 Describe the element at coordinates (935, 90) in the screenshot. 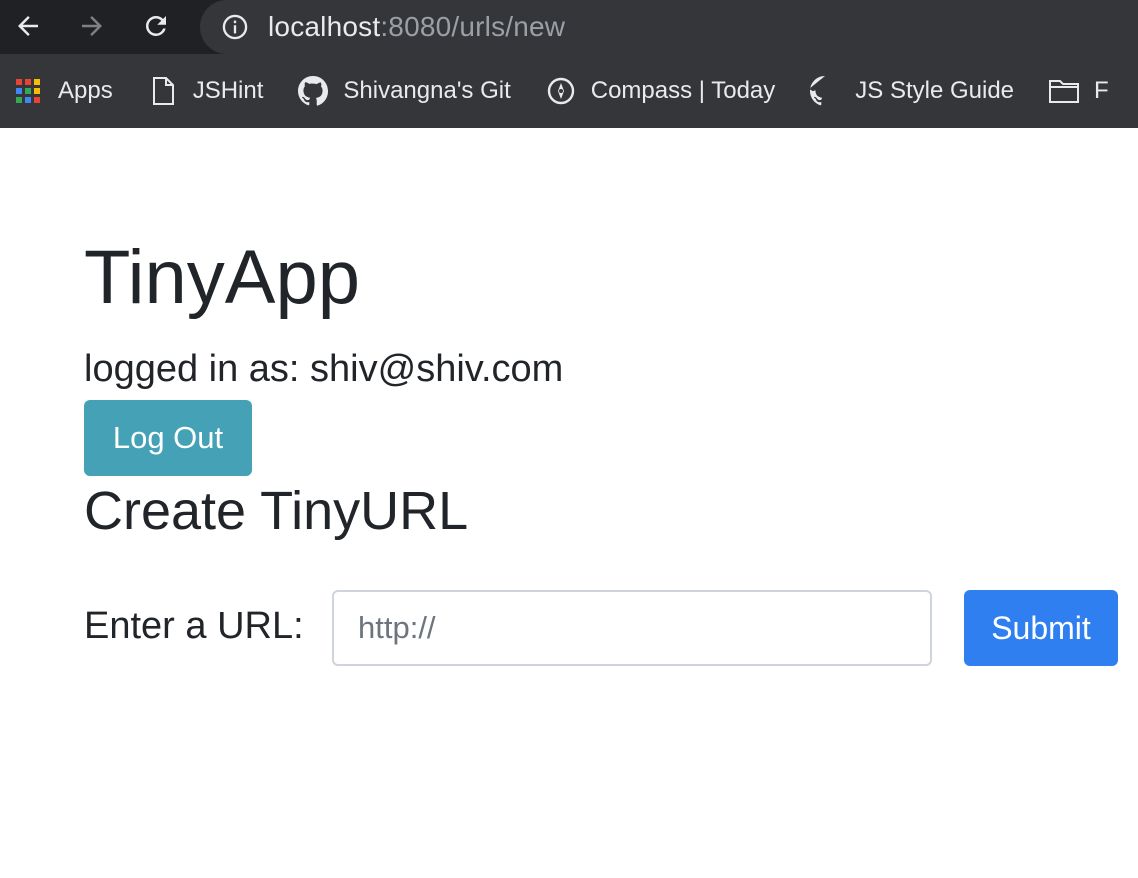

I see `bookmark-label: JS Style Guide` at that location.